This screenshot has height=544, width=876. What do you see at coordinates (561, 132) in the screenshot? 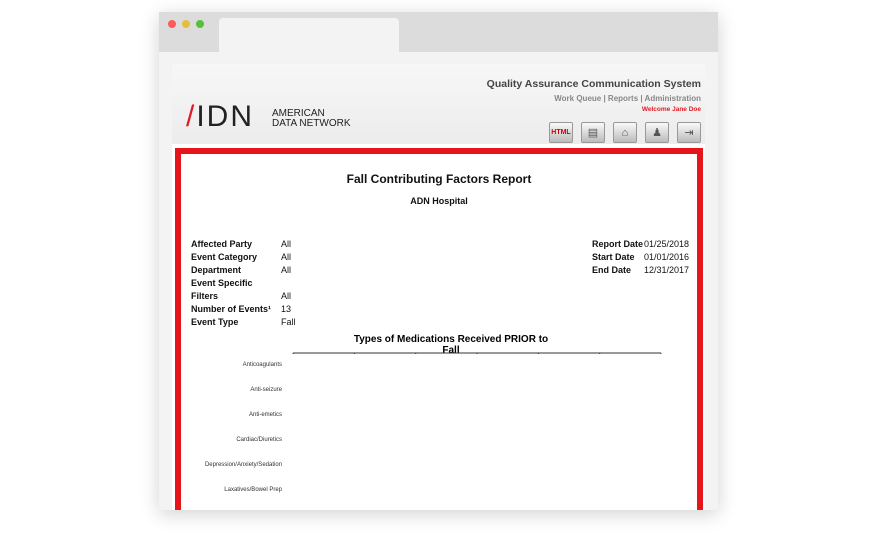
I see `html-export-icon: HTML` at bounding box center [561, 132].